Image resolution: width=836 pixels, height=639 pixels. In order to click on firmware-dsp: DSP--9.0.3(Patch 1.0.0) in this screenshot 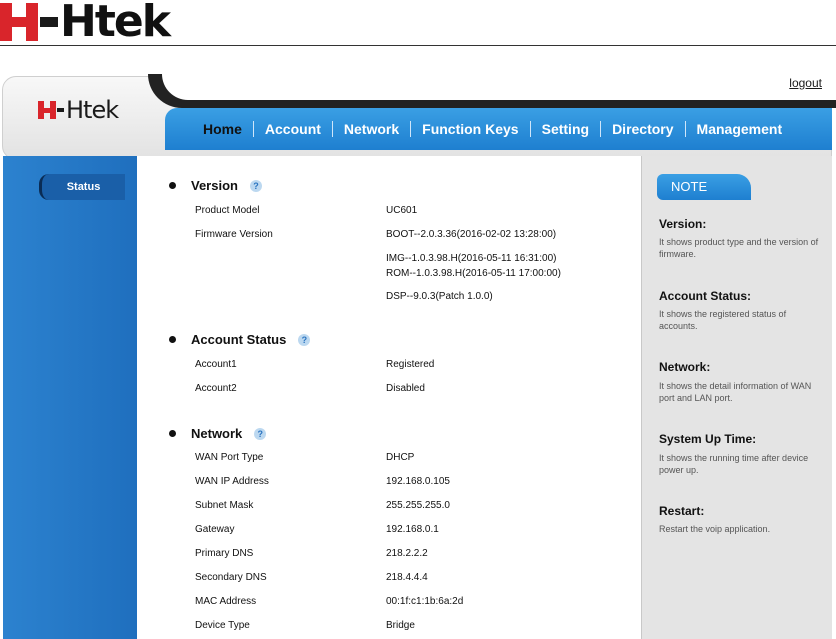, I will do `click(439, 296)`.